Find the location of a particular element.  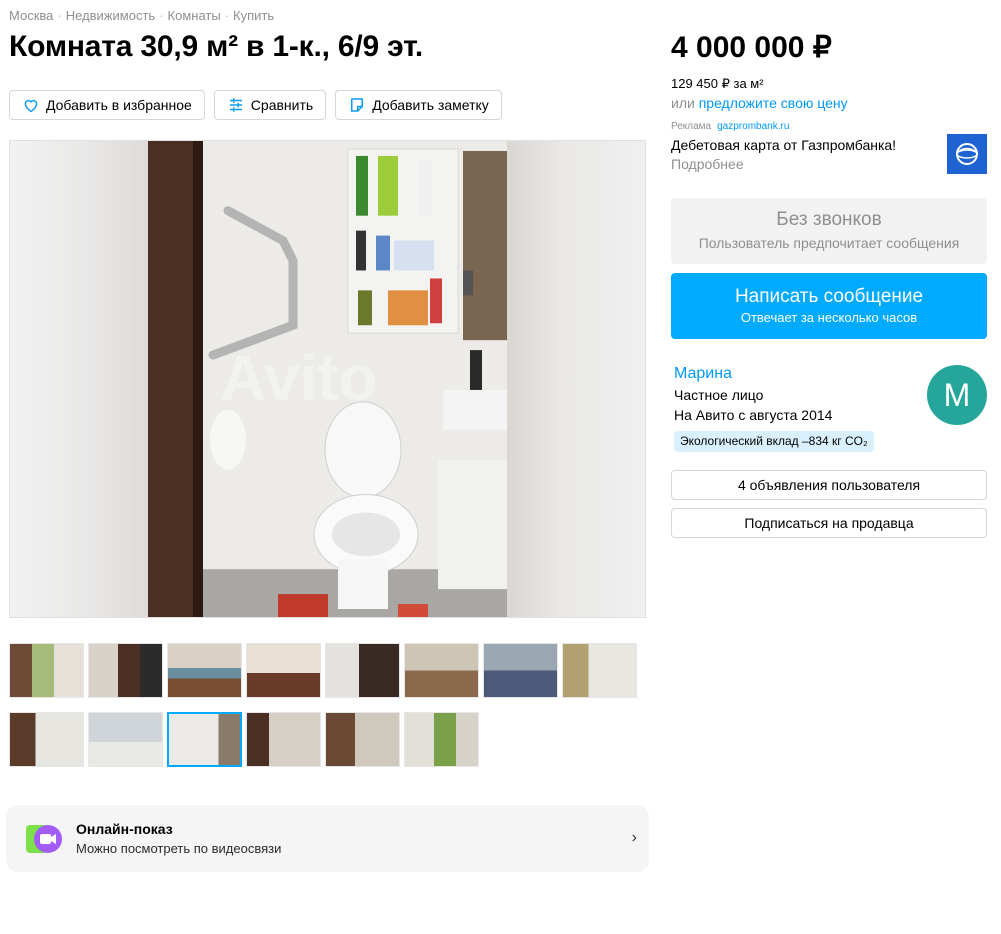

seller-type: Частное лицо is located at coordinates (719, 395).